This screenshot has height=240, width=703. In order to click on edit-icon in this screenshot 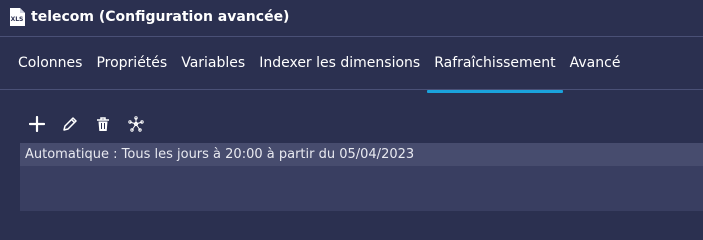, I will do `click(70, 124)`.